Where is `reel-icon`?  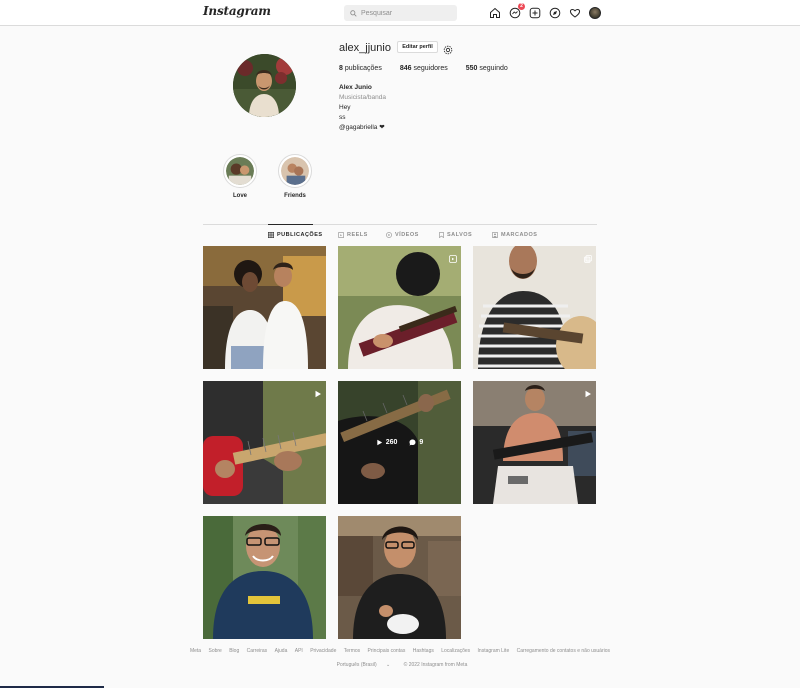 reel-icon is located at coordinates (453, 259).